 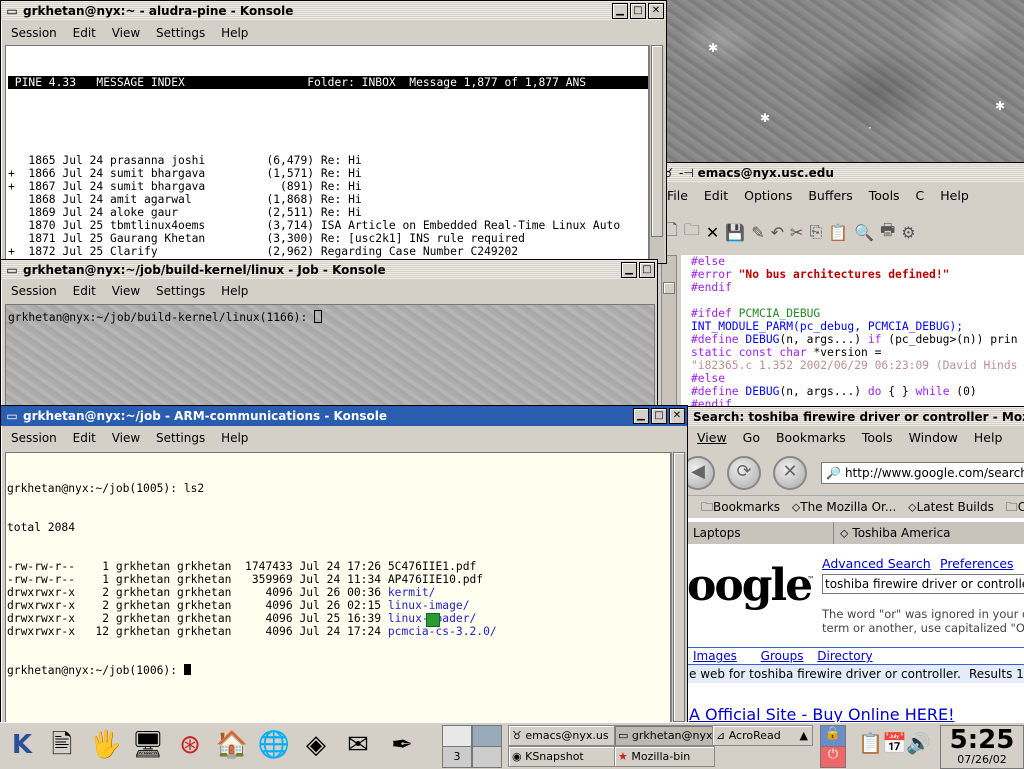 What do you see at coordinates (664, 756) in the screenshot?
I see `task-mozilla: ★ Mozilla-bin` at bounding box center [664, 756].